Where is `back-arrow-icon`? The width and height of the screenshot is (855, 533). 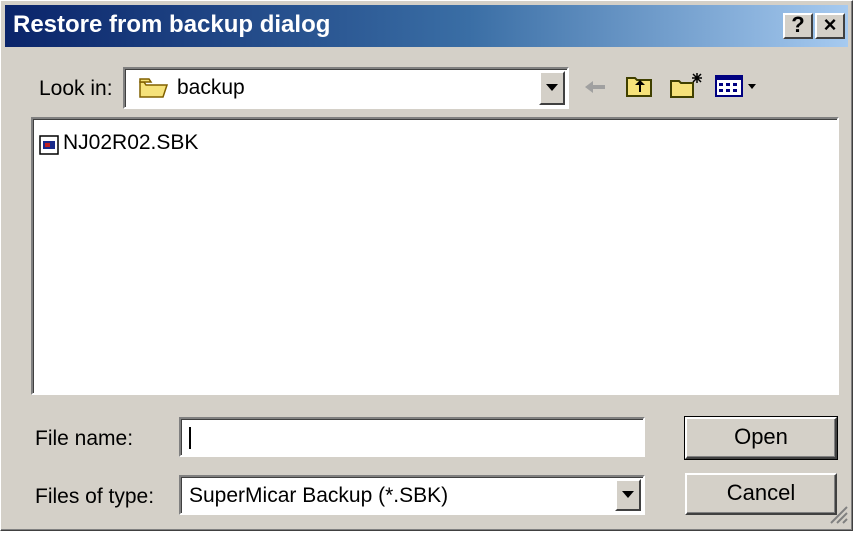 back-arrow-icon is located at coordinates (595, 87).